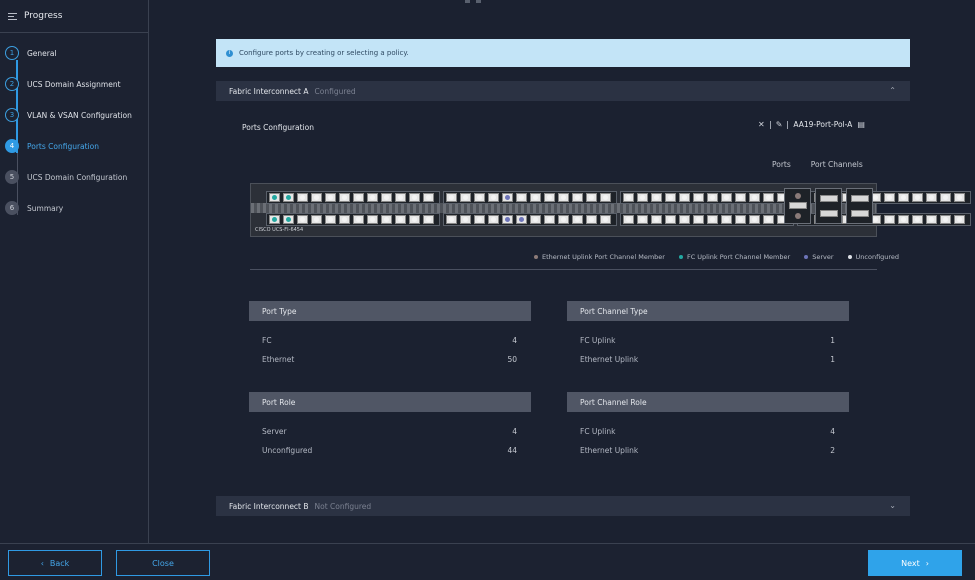 This screenshot has height=580, width=975. Describe the element at coordinates (68, 115) in the screenshot. I see `step-vlan-vsan: 3 VLAN & VSAN Configuration` at that location.